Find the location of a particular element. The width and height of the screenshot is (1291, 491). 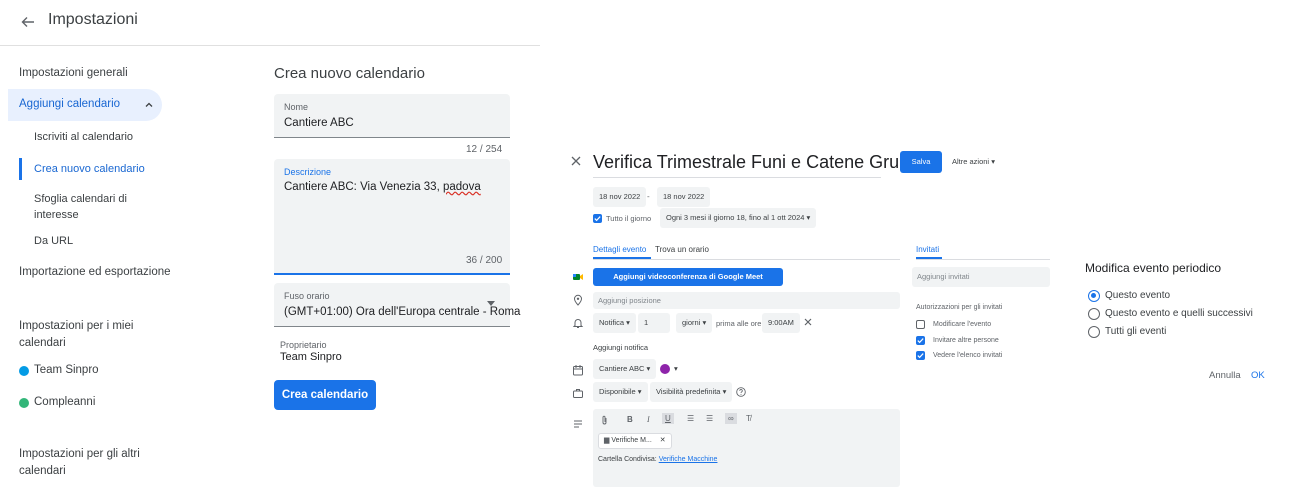

dropdown-arrow-icon is located at coordinates (491, 303).